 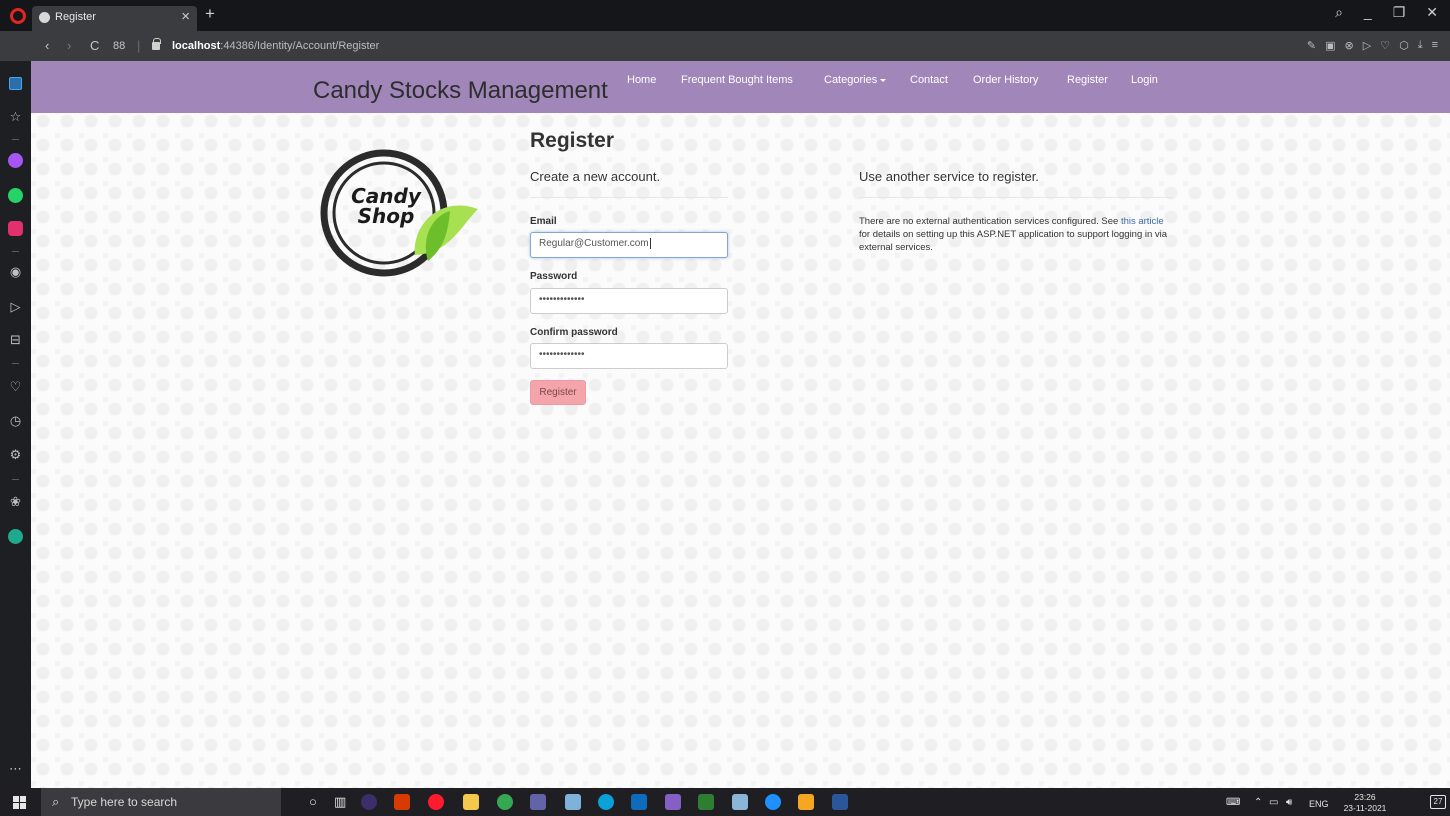 I want to click on nav-categories: Categories, so click(x=855, y=80).